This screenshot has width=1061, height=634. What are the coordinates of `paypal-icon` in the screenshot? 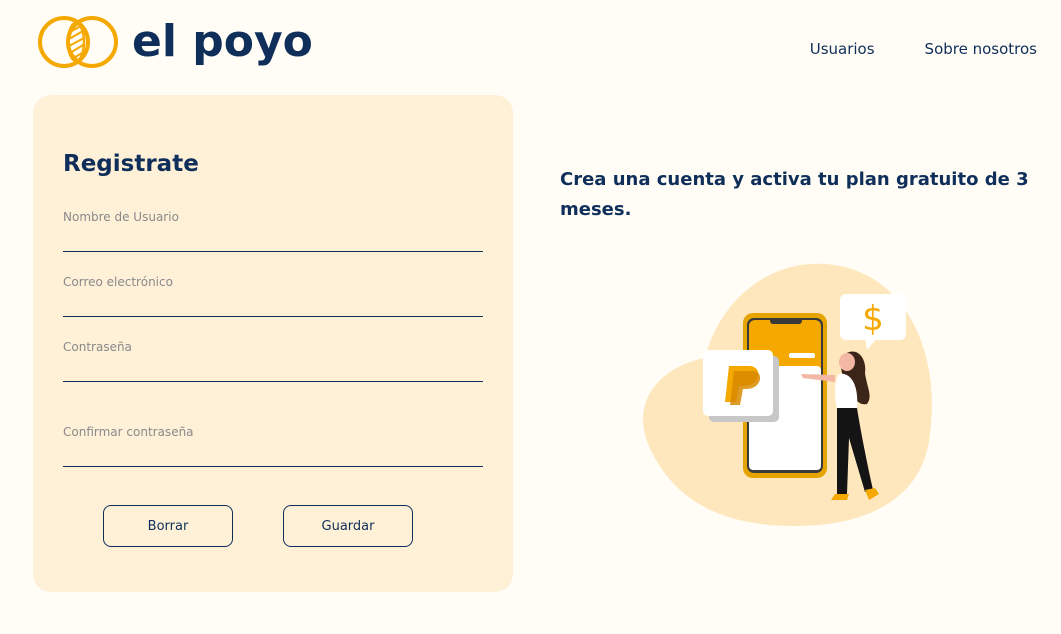 It's located at (741, 386).